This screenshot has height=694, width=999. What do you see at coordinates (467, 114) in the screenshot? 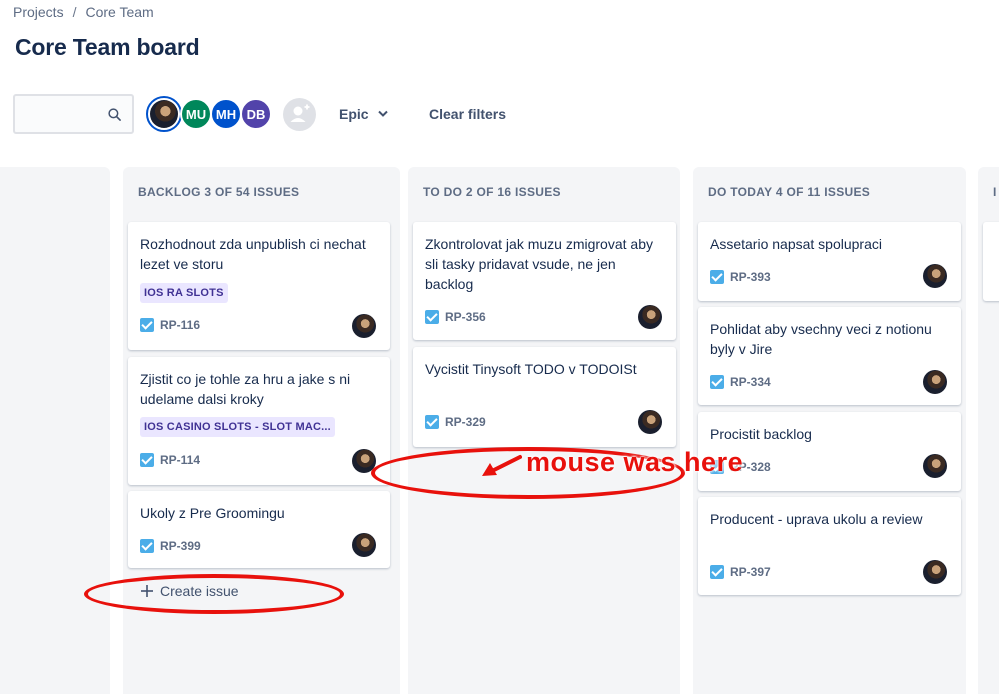
I see `clear-filters-button: Clear filters` at bounding box center [467, 114].